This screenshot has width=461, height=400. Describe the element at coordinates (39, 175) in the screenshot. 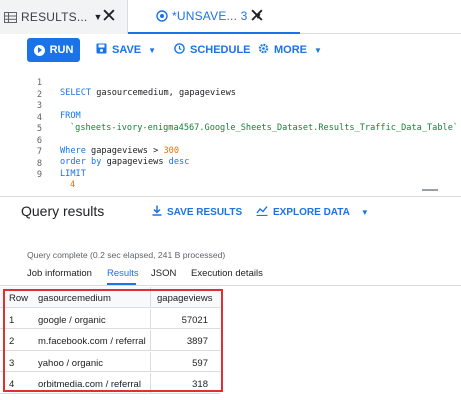

I see `line-number: 9` at that location.